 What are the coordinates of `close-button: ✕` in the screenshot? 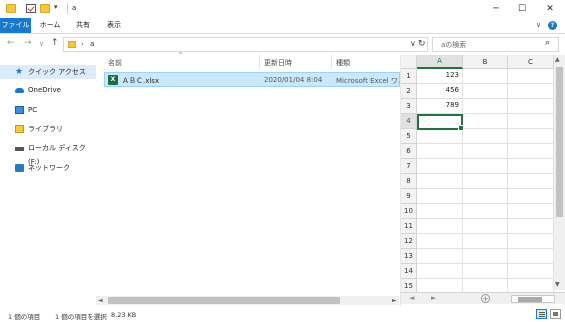 It's located at (550, 9).